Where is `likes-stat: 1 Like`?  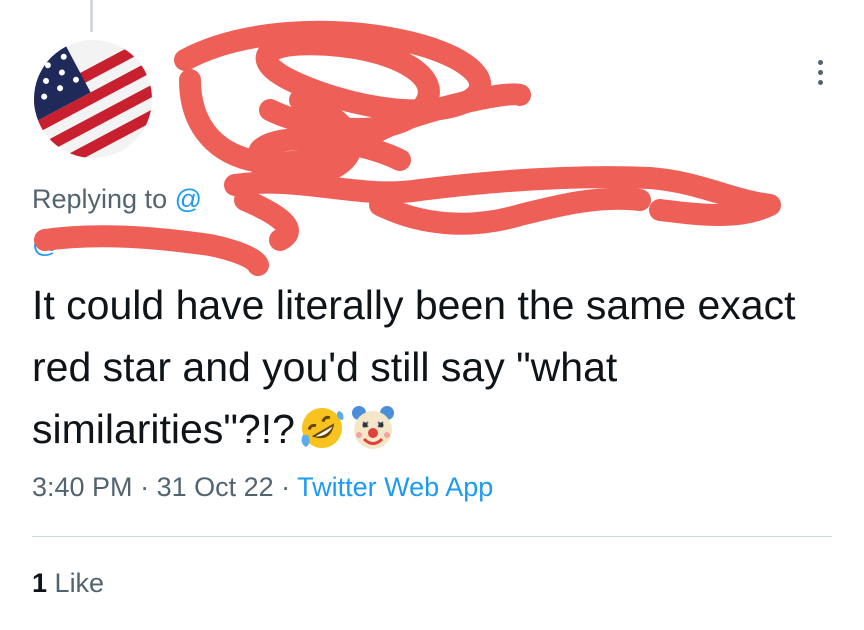 likes-stat: 1 Like is located at coordinates (68, 583).